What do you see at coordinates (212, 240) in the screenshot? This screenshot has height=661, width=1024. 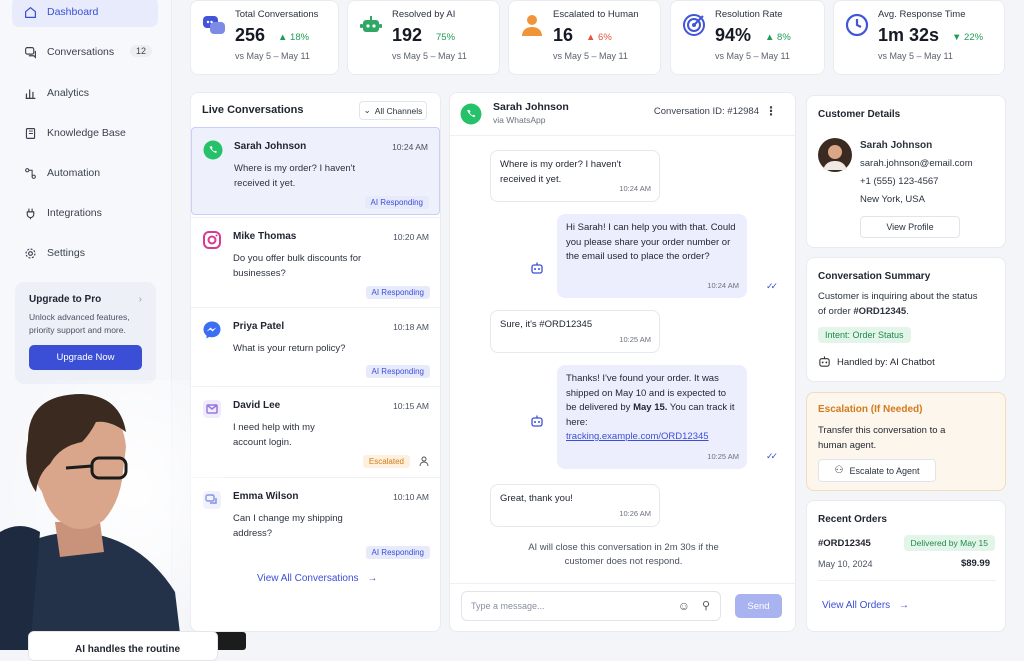 I see `instagram-icon` at bounding box center [212, 240].